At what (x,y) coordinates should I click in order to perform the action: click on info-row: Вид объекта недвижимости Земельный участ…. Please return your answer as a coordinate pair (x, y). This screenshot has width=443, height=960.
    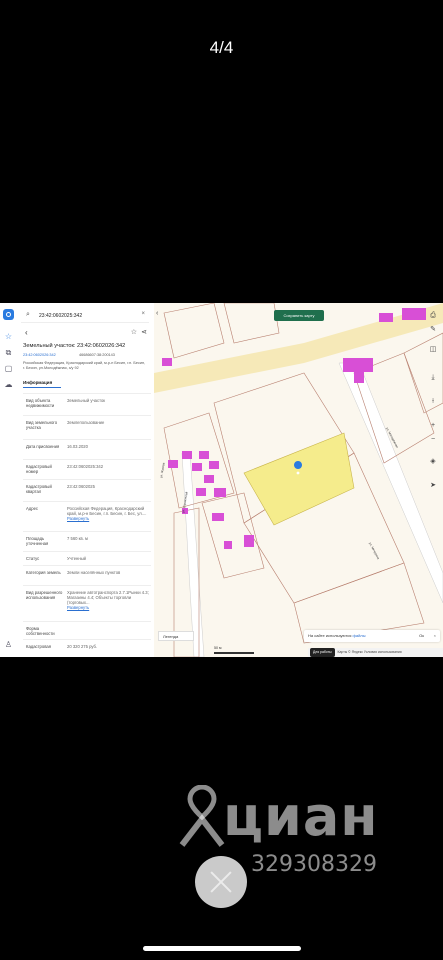
    Looking at the image, I should click on (87, 404).